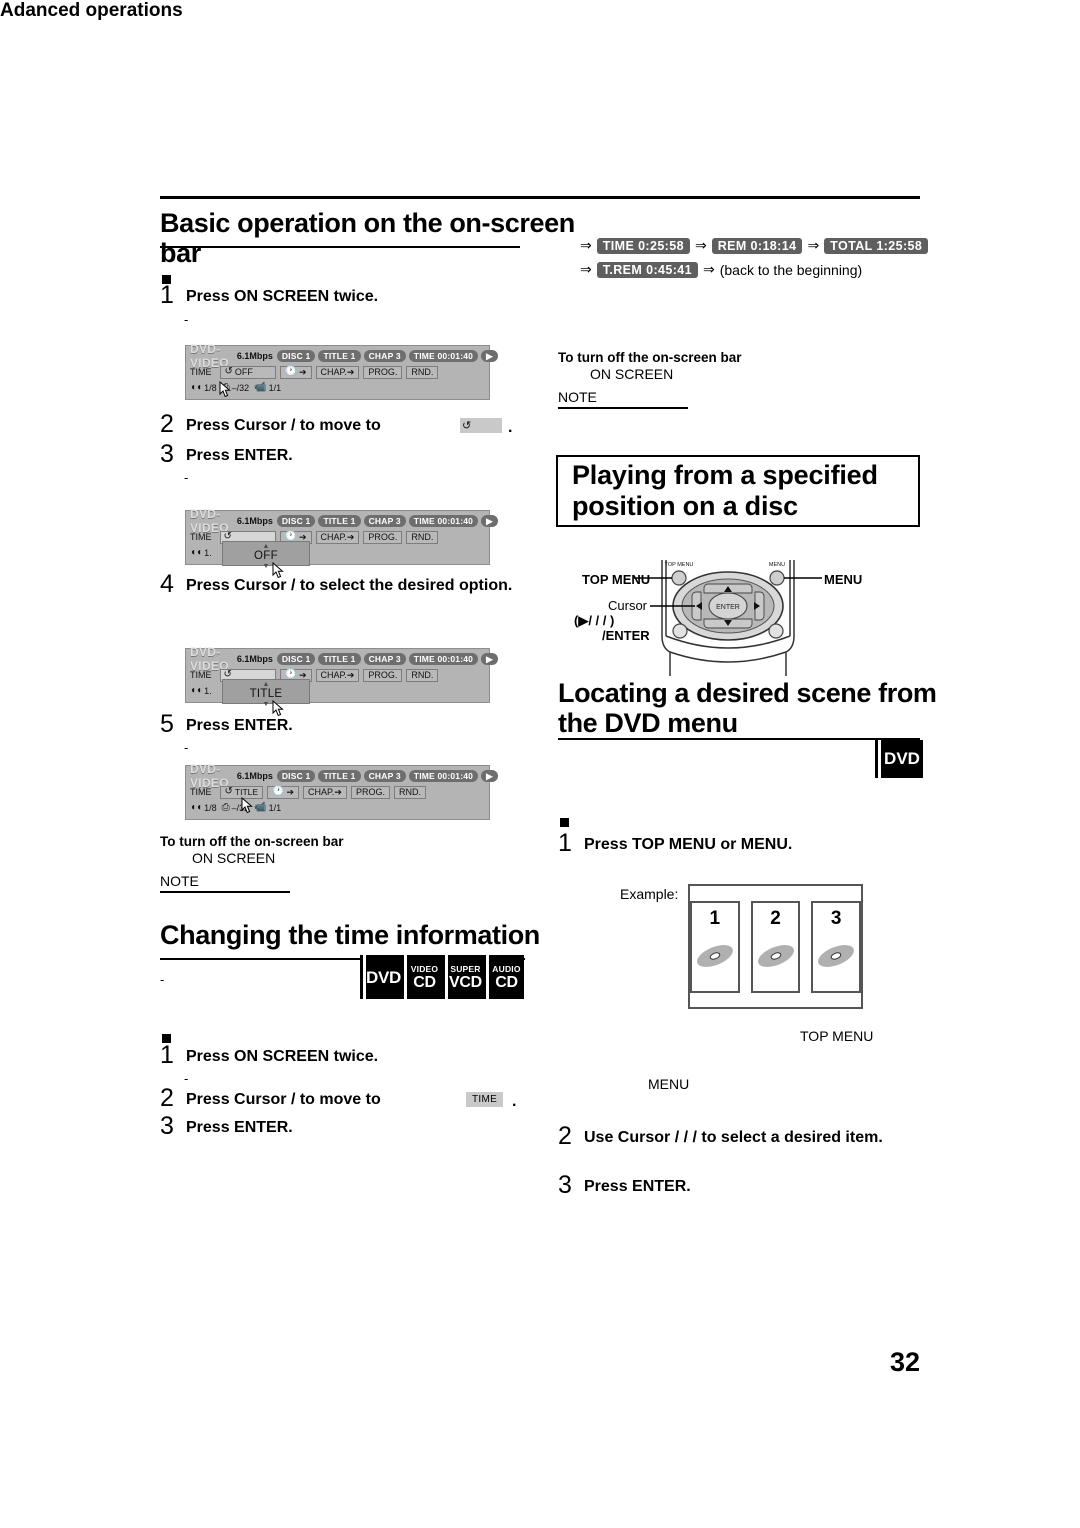  What do you see at coordinates (904, 1362) in the screenshot?
I see `page-number: 32` at bounding box center [904, 1362].